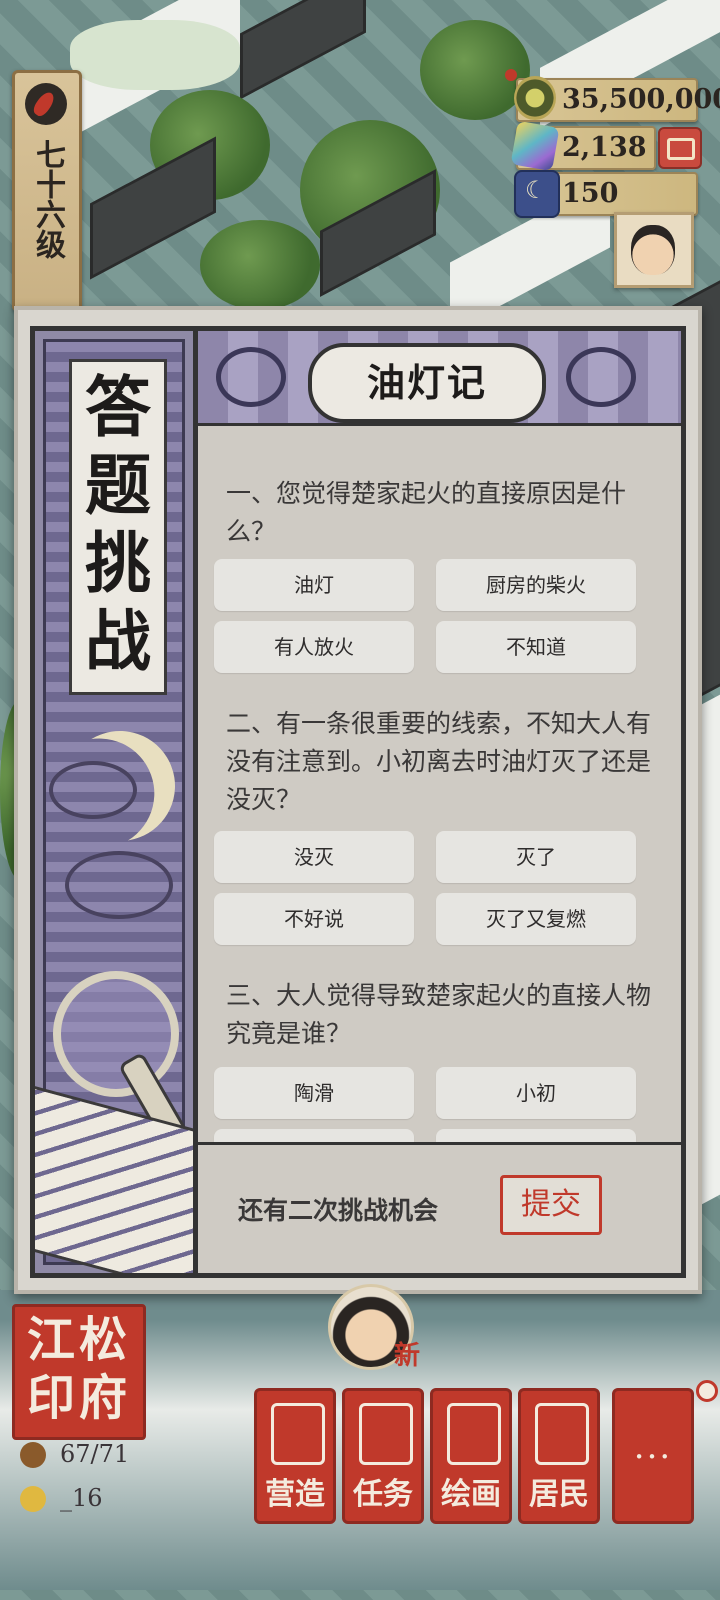 The width and height of the screenshot is (720, 1600). Describe the element at coordinates (295, 1494) in the screenshot. I see `menu-label: 营造` at that location.